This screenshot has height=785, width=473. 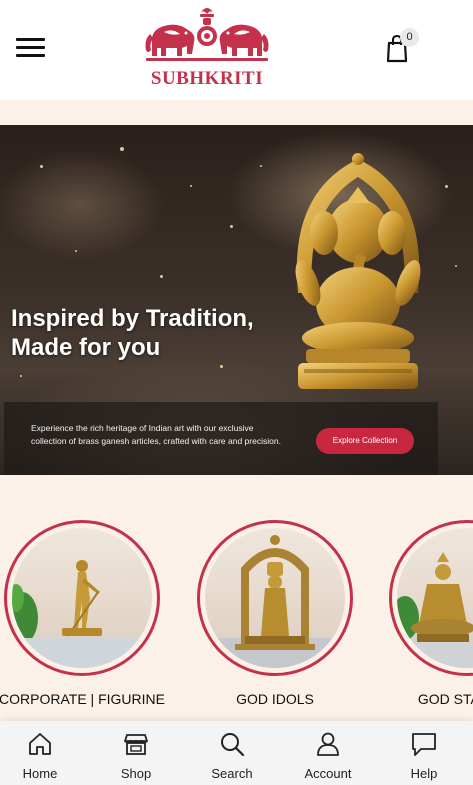 I want to click on nav-search: Search, so click(x=232, y=753).